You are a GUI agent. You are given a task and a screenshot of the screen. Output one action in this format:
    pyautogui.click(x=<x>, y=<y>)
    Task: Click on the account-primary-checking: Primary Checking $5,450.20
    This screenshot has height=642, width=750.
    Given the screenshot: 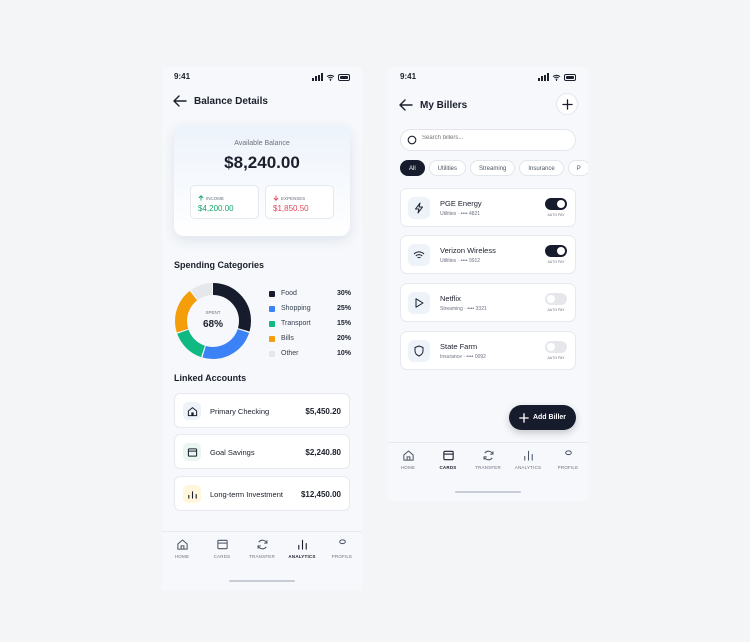 What is the action you would take?
    pyautogui.click(x=262, y=410)
    